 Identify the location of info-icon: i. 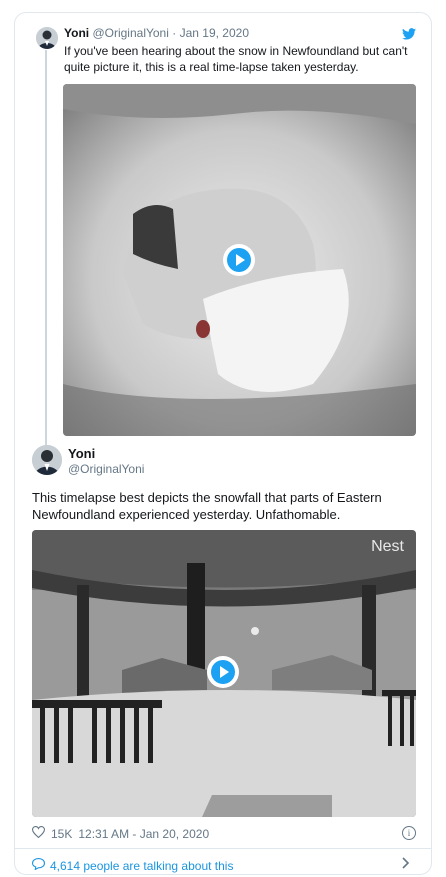
(409, 833).